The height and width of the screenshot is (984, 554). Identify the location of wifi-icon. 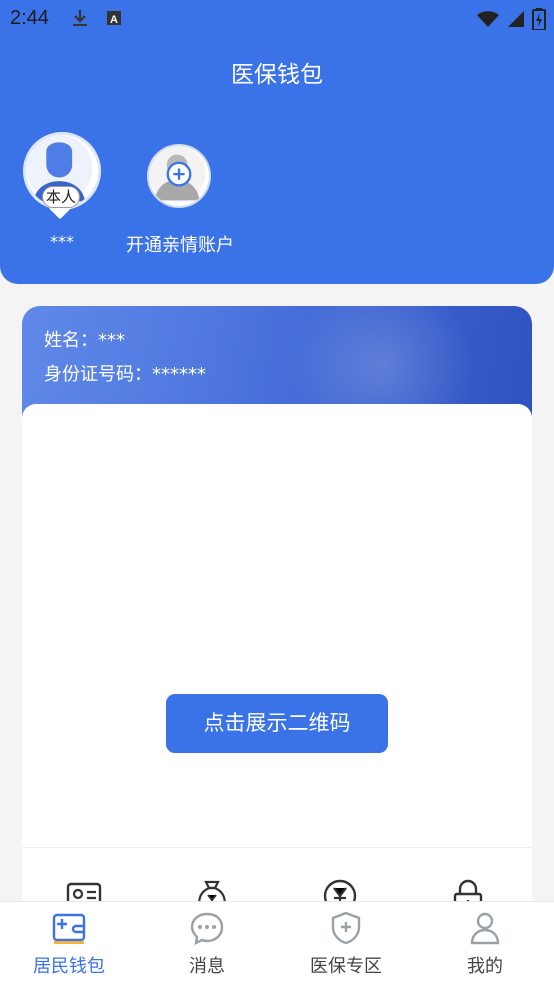
(488, 19).